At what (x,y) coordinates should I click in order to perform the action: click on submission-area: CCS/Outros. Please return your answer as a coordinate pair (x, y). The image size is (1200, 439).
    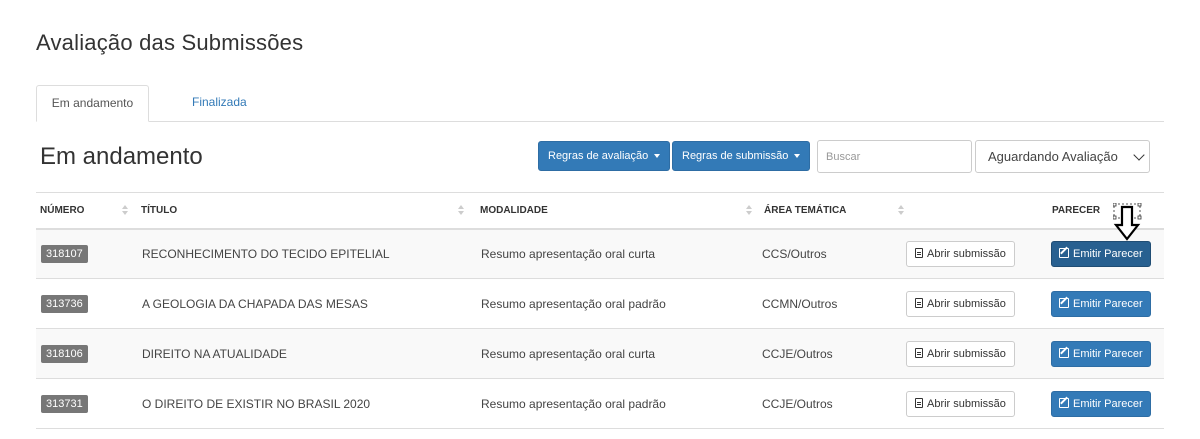
    Looking at the image, I should click on (794, 253).